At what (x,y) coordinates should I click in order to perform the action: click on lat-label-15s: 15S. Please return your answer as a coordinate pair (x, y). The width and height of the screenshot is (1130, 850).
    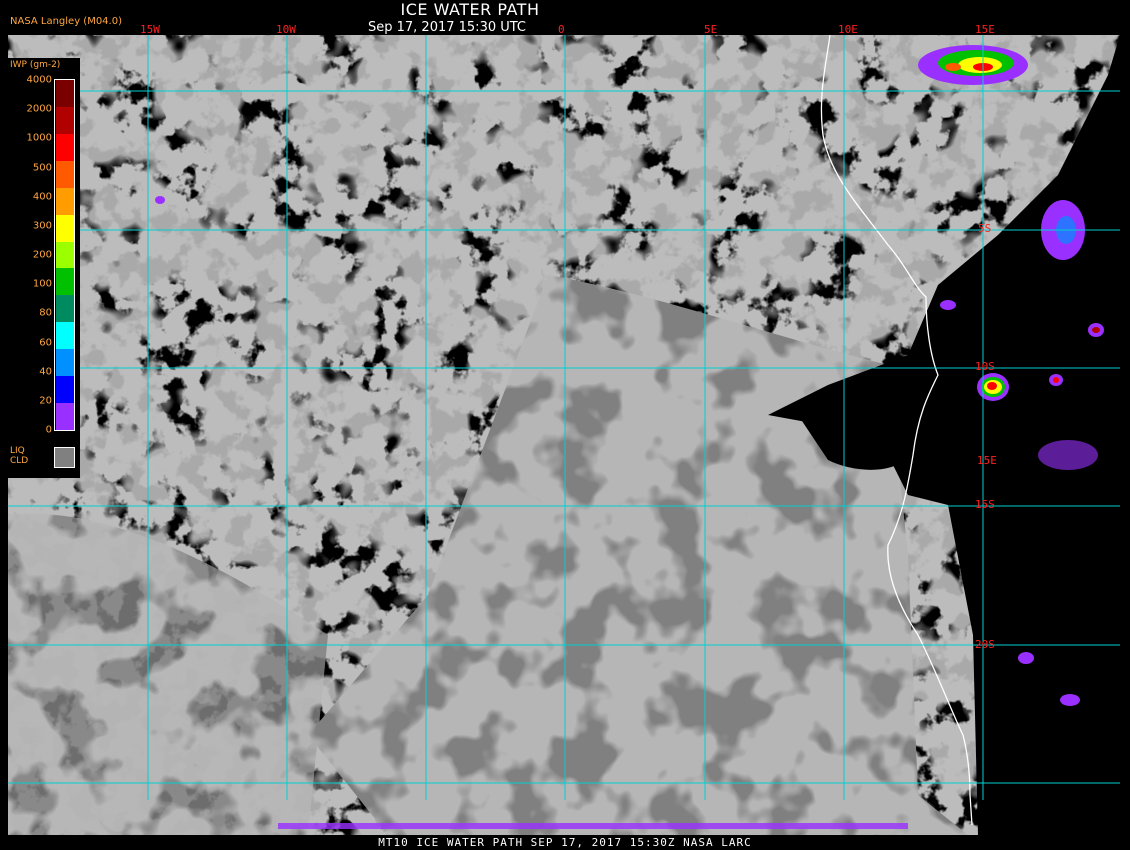
    Looking at the image, I should click on (985, 504).